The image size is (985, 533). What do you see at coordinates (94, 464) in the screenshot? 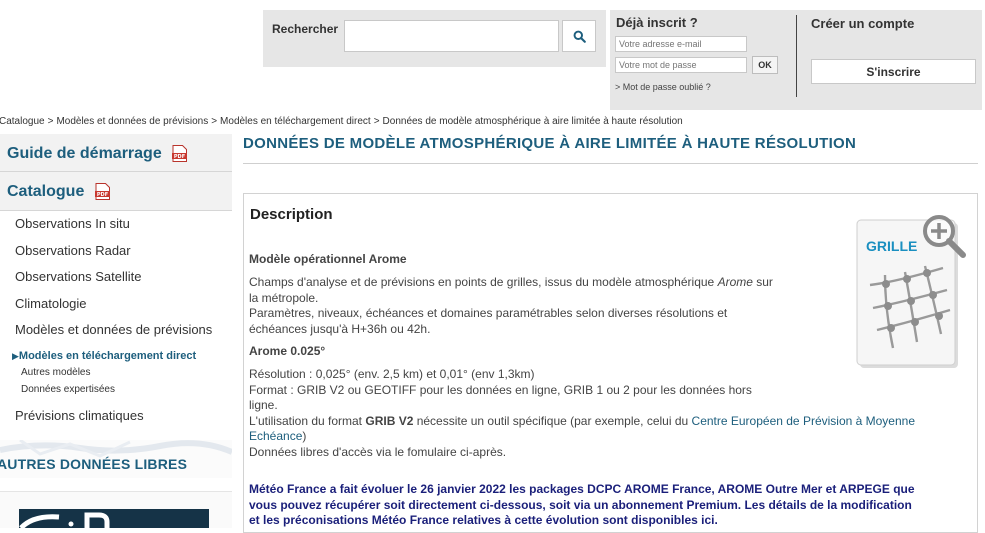
I see `libres-title: AUTRES DONNÉES LIBRES` at bounding box center [94, 464].